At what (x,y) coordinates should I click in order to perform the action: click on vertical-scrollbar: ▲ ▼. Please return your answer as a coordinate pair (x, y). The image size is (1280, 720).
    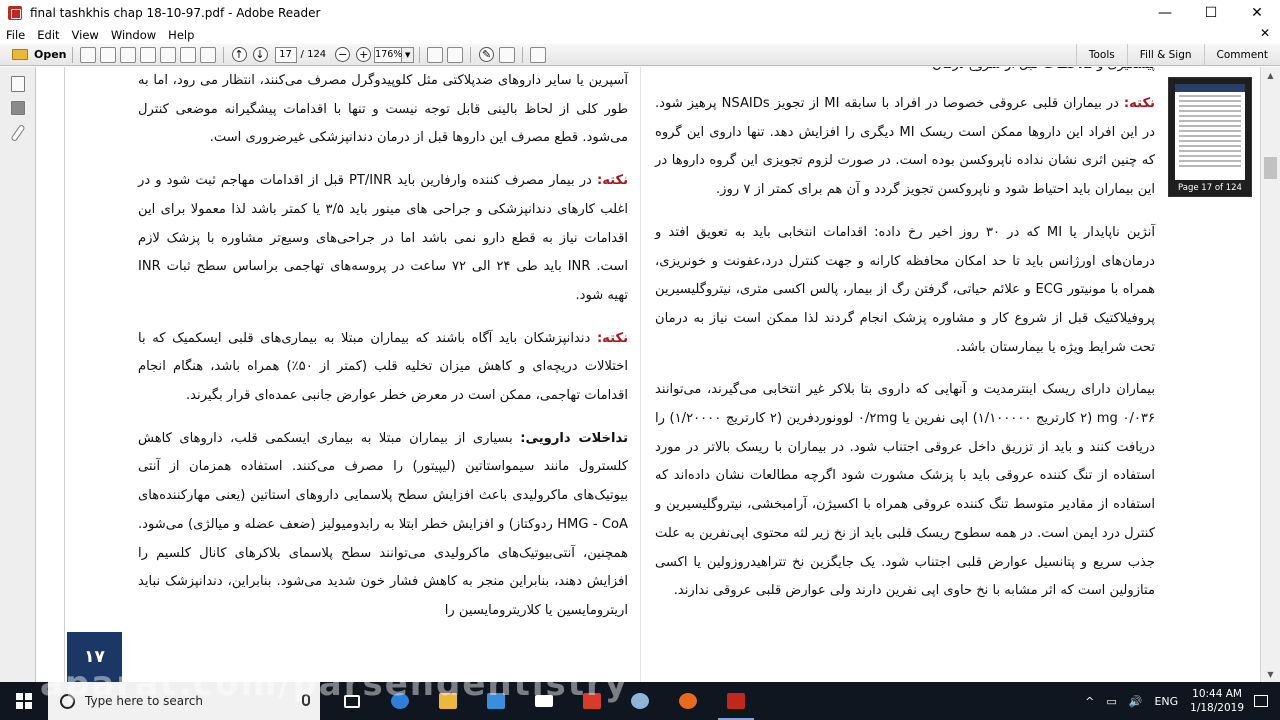
    Looking at the image, I should click on (1270, 374).